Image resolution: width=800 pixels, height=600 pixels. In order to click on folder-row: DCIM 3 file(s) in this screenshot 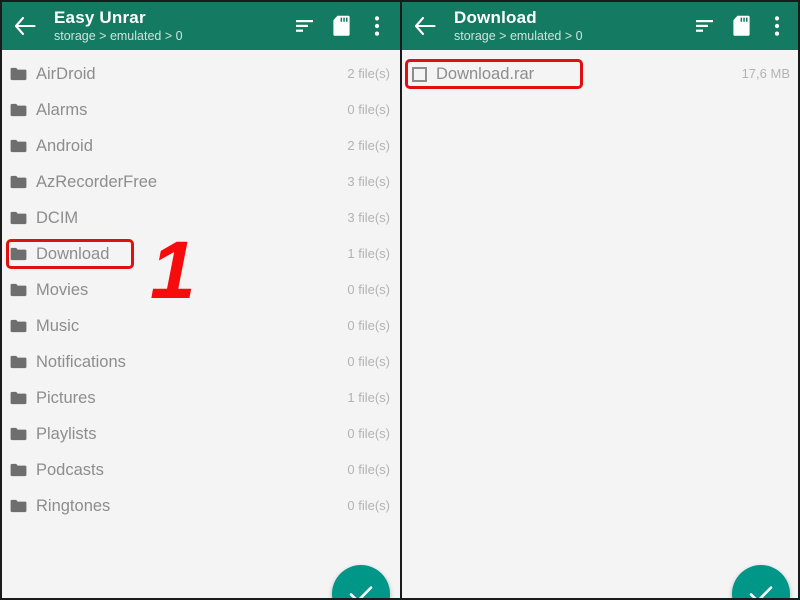, I will do `click(201, 218)`.